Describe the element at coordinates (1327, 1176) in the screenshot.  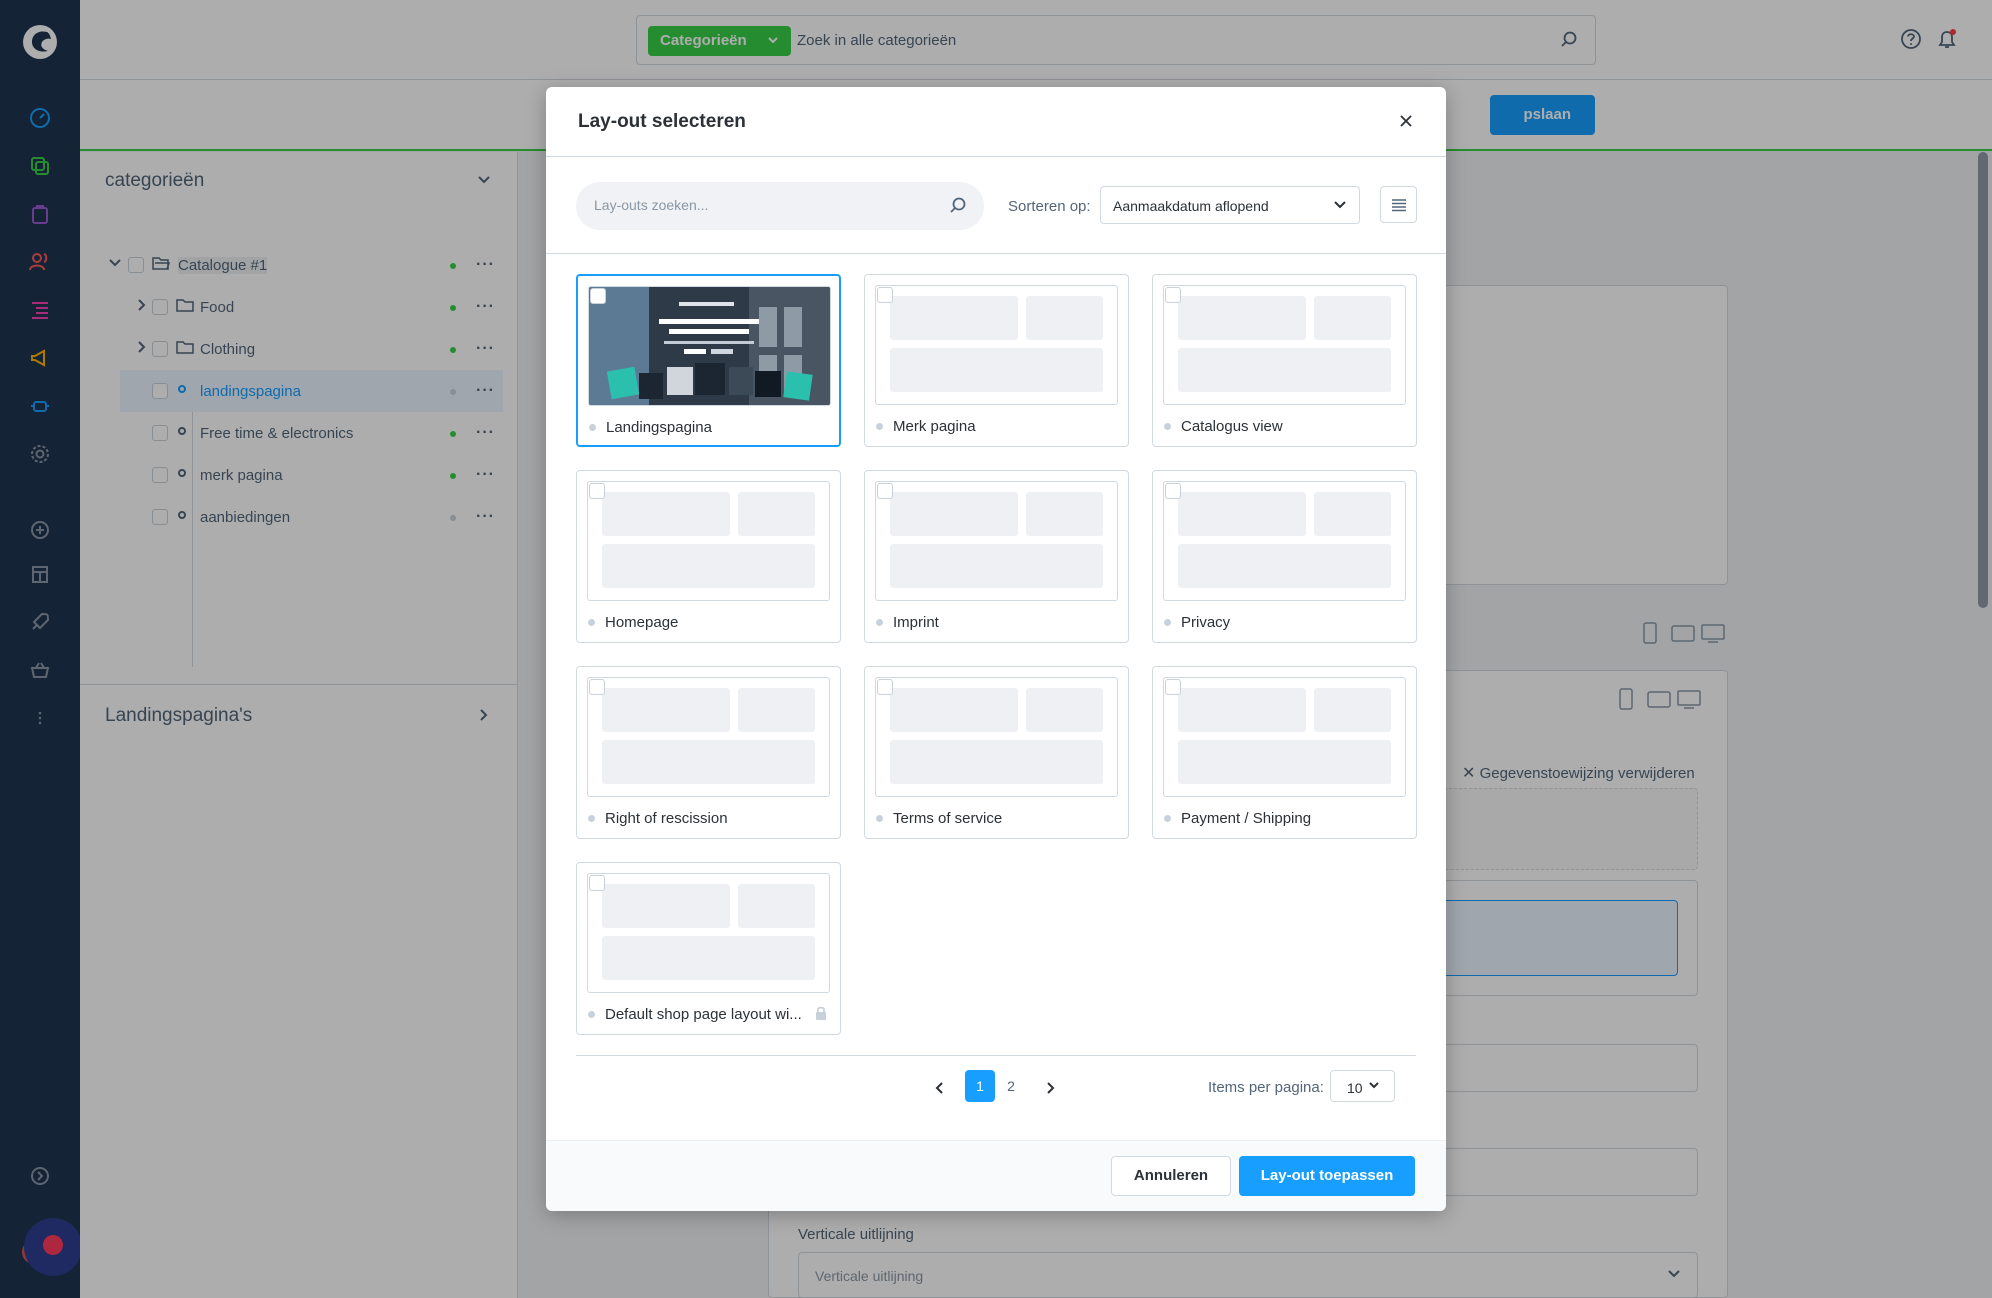
I see `apply-layout-button: Lay-out toepassen` at that location.